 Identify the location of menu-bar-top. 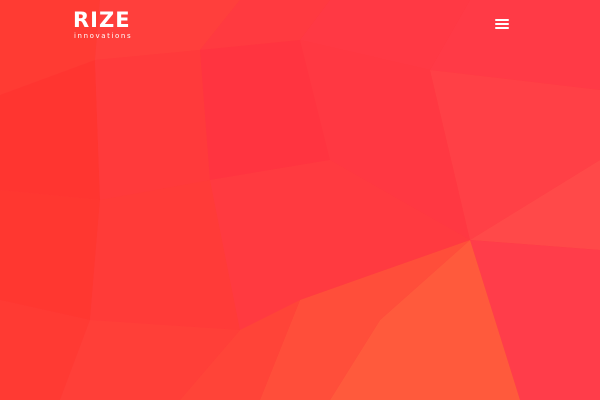
(502, 20).